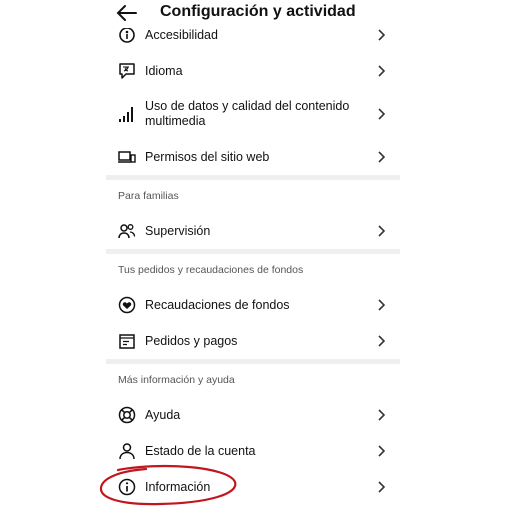 This screenshot has height=506, width=506. Describe the element at coordinates (253, 71) in the screenshot. I see `menu-item-idioma: Idioma` at that location.